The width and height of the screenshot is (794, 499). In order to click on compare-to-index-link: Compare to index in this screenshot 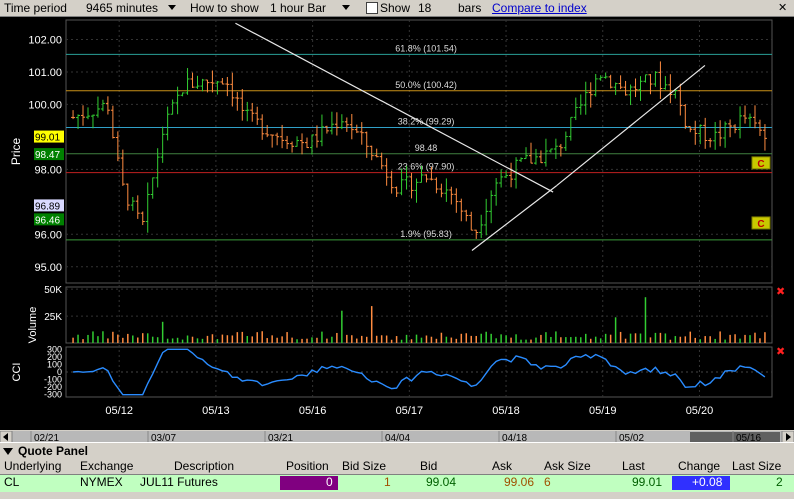, I will do `click(539, 8)`.